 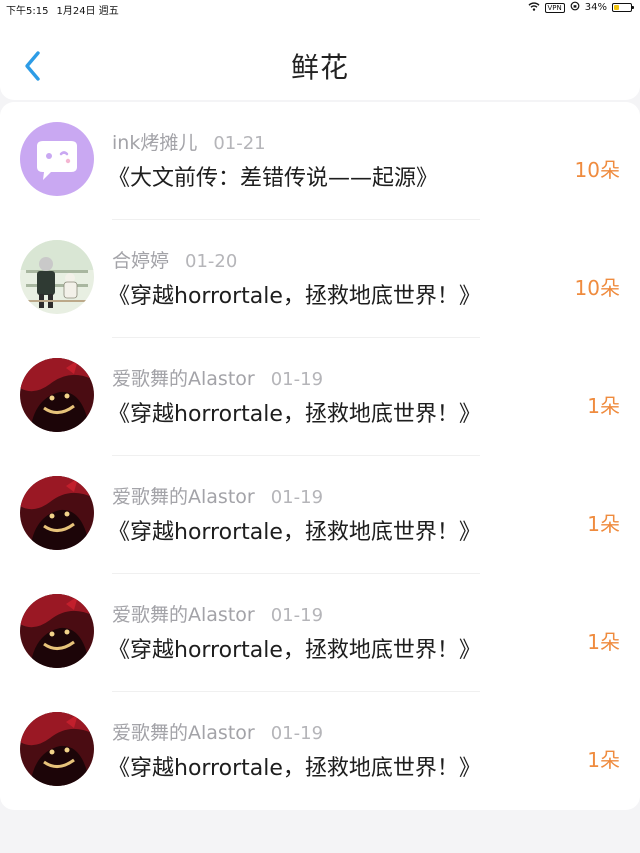 What do you see at coordinates (140, 261) in the screenshot?
I see `item-username: 合婷婷` at bounding box center [140, 261].